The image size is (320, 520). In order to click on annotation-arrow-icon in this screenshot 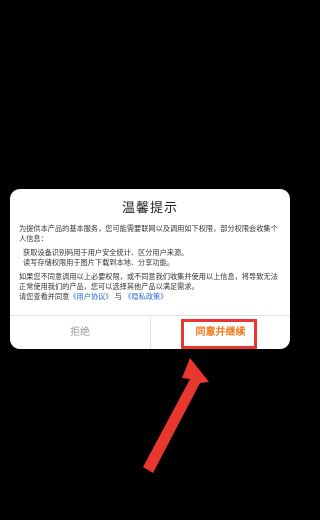, I will do `click(176, 415)`.